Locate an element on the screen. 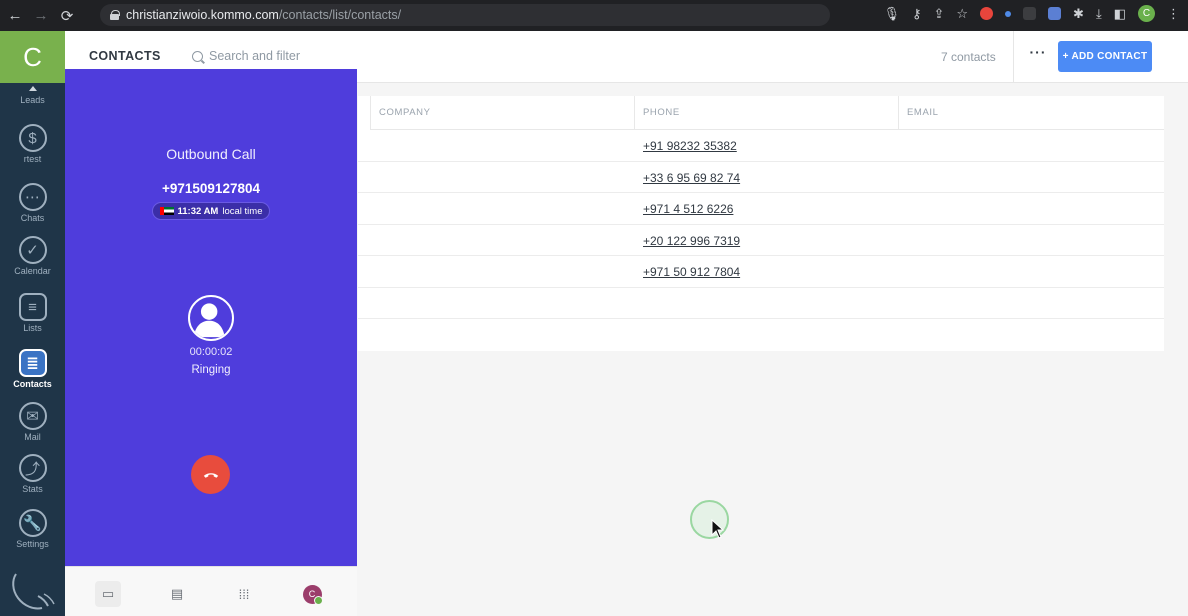  forward-icon: → is located at coordinates (41, 16).